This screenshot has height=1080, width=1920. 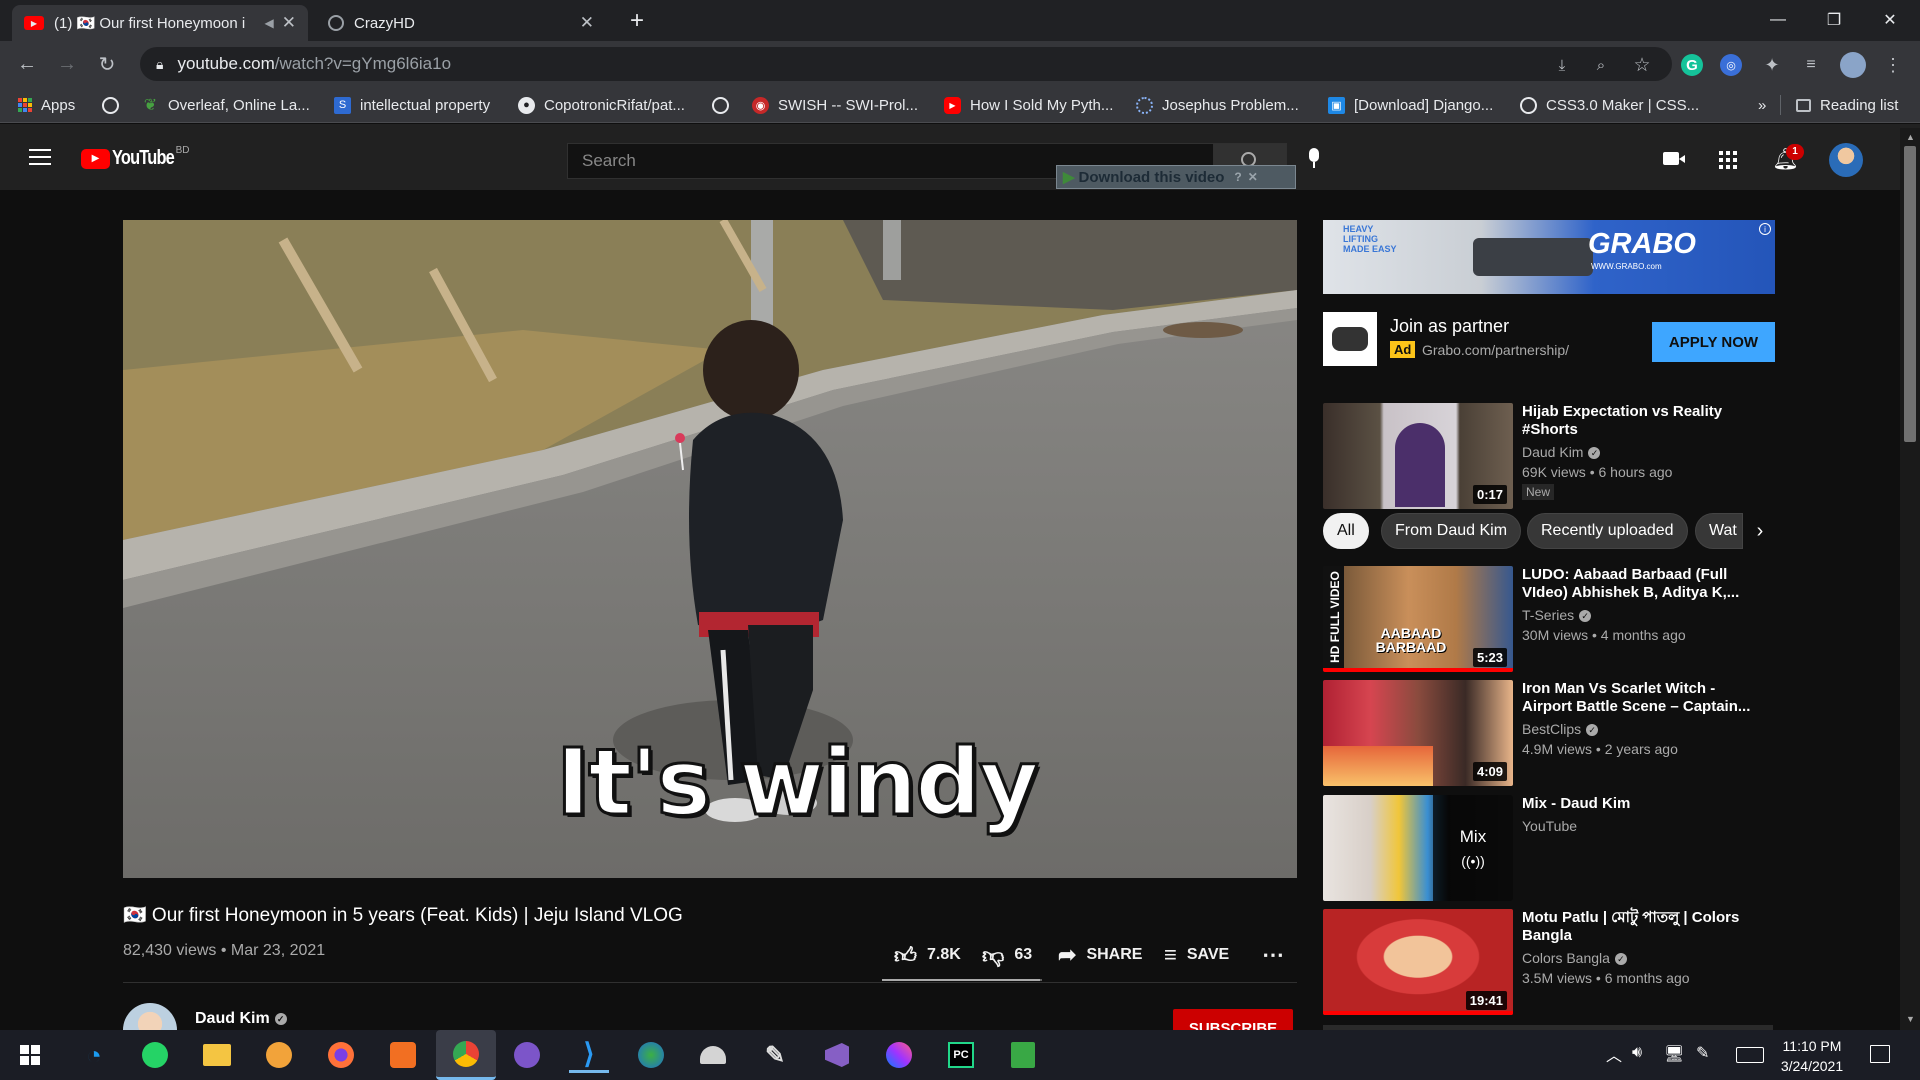 What do you see at coordinates (1750, 1055) in the screenshot?
I see `keyboard-icon` at bounding box center [1750, 1055].